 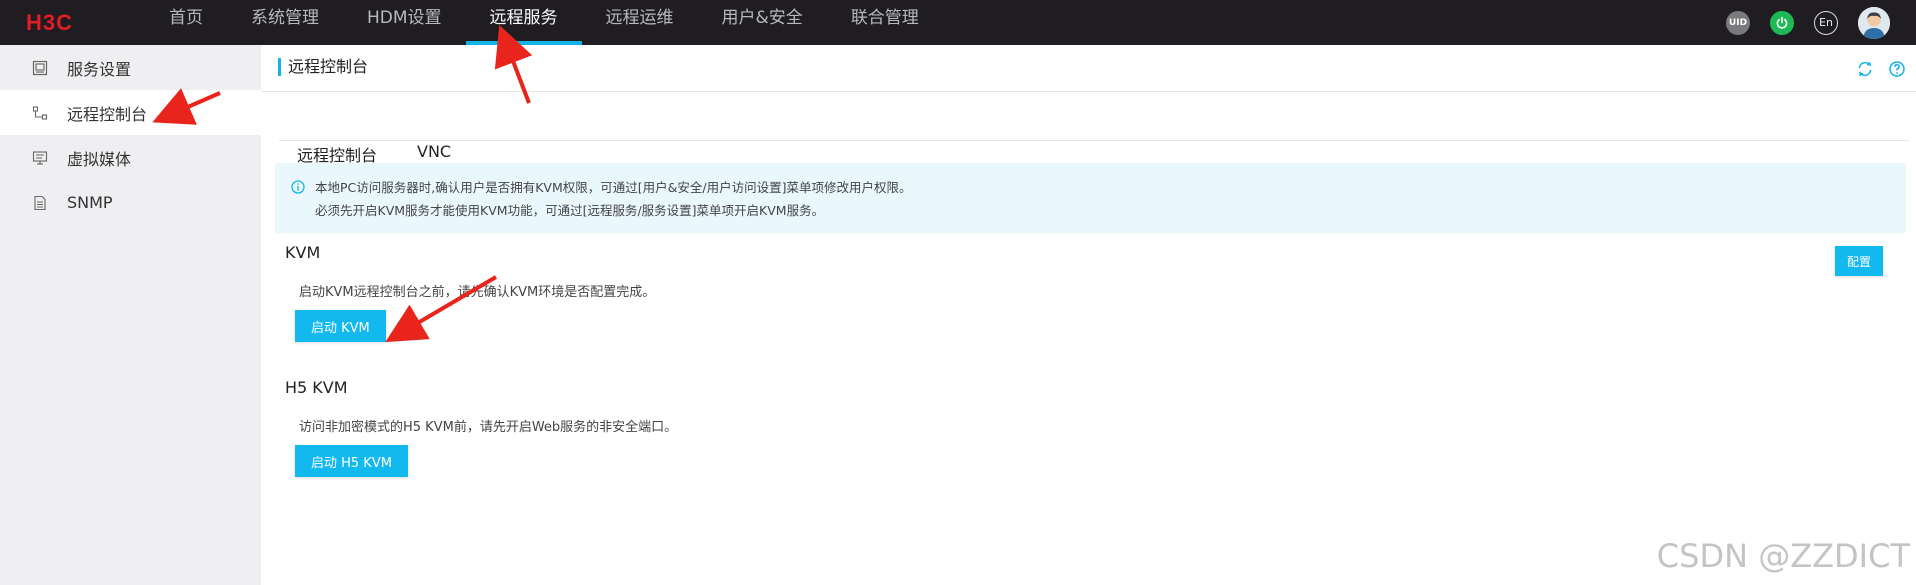 What do you see at coordinates (1881, 69) in the screenshot?
I see `header-icons` at bounding box center [1881, 69].